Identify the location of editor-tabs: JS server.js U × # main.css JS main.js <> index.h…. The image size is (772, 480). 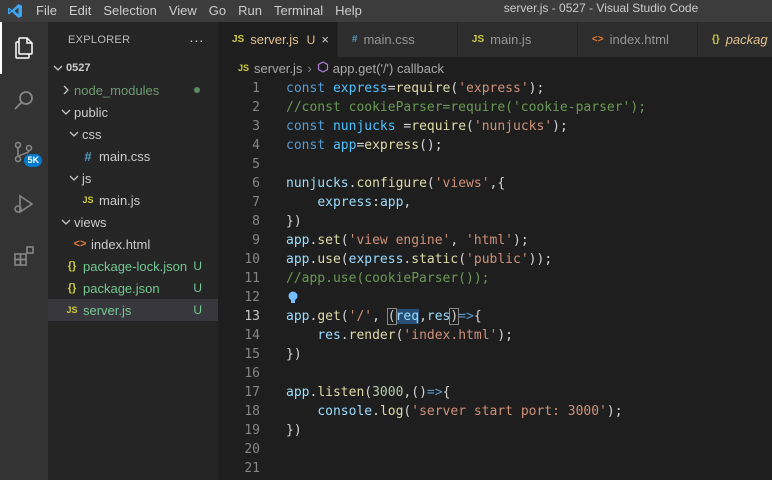
(495, 39).